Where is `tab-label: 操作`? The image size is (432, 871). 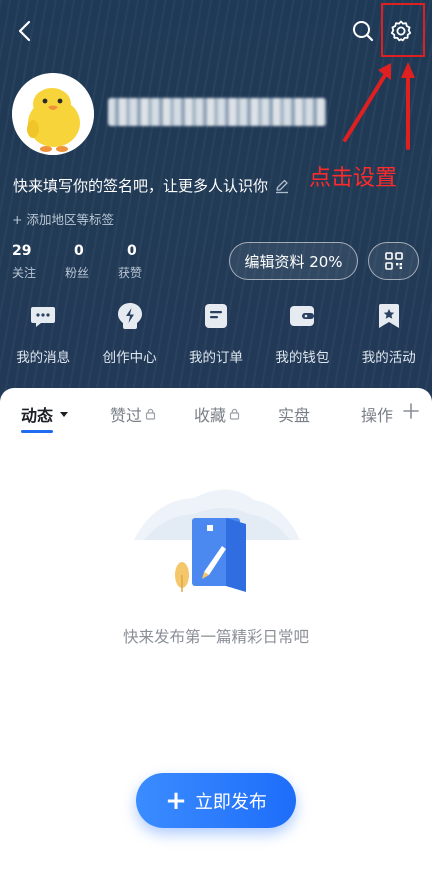
tab-label: 操作 is located at coordinates (377, 415).